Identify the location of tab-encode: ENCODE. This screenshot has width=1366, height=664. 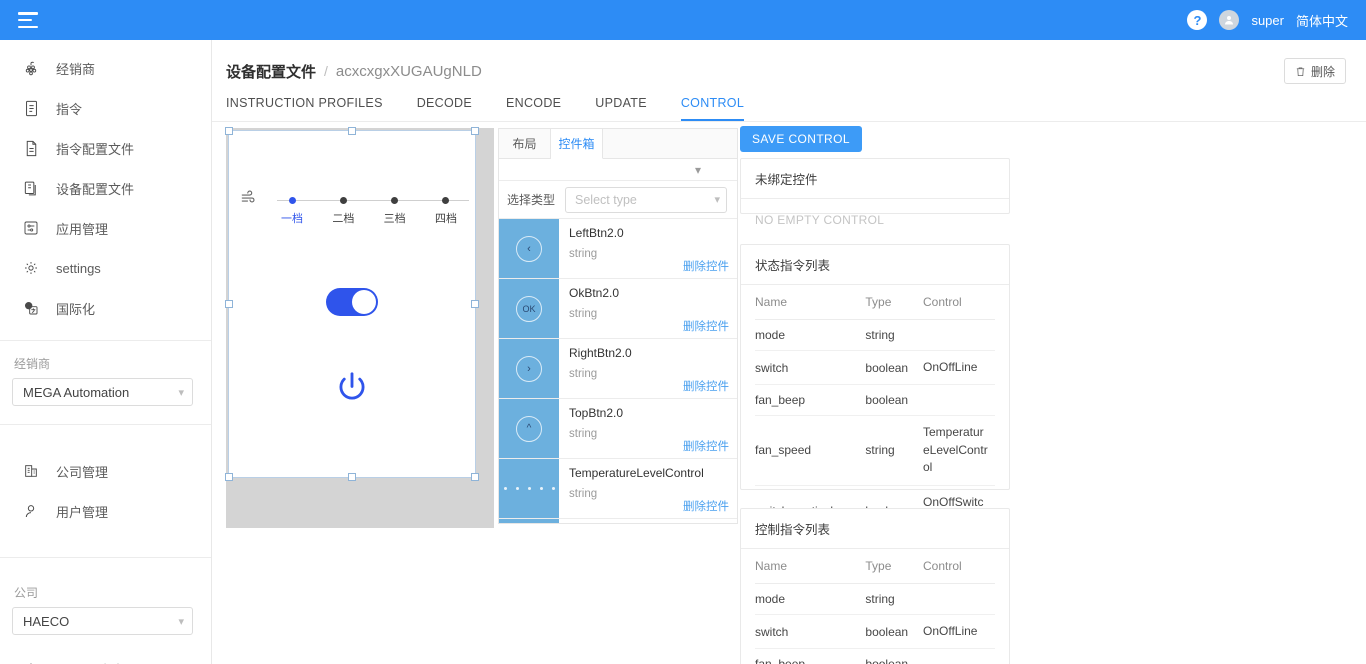
(533, 108).